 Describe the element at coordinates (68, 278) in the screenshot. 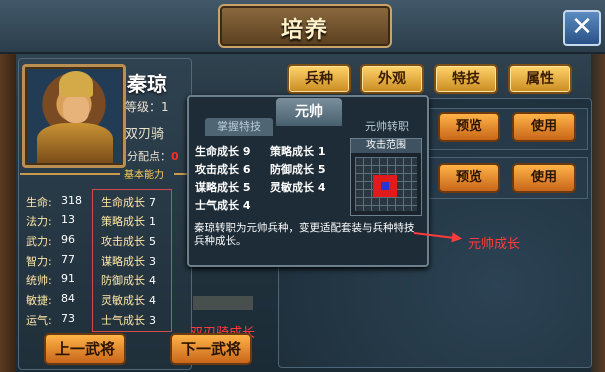

I see `stat-value: 91` at that location.